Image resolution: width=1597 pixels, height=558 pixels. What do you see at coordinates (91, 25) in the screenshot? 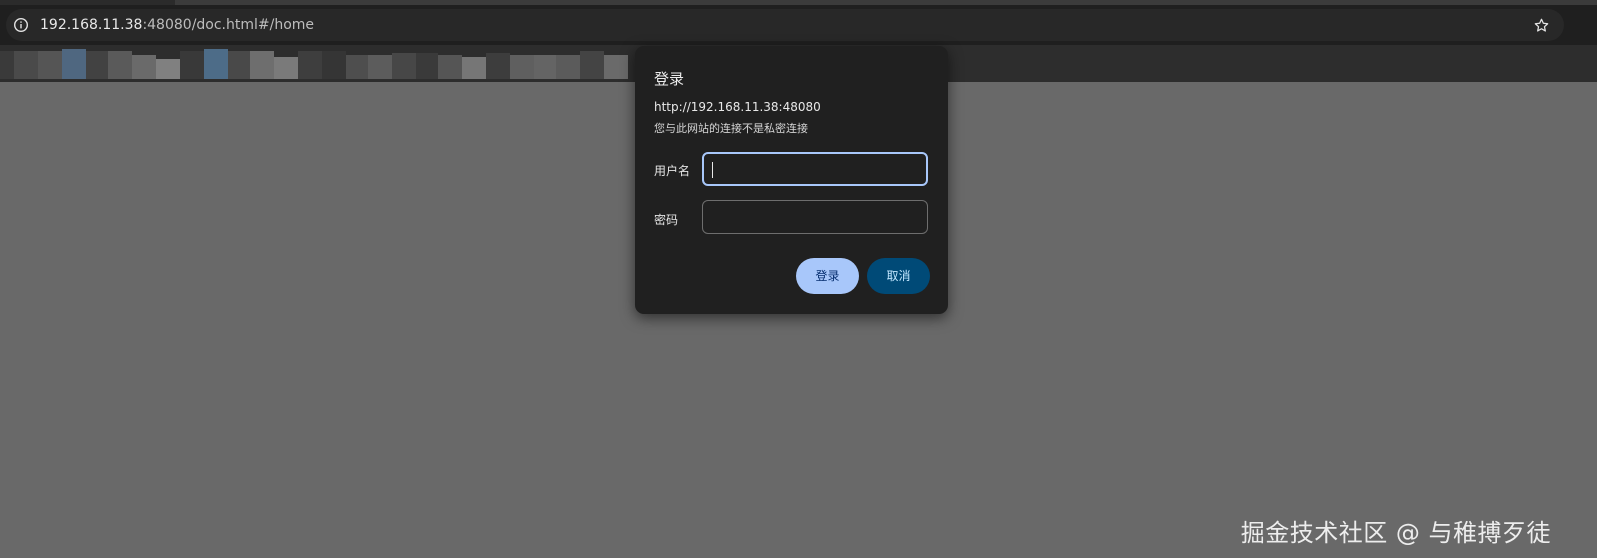
I see `url-host: 192.168.11.38` at bounding box center [91, 25].